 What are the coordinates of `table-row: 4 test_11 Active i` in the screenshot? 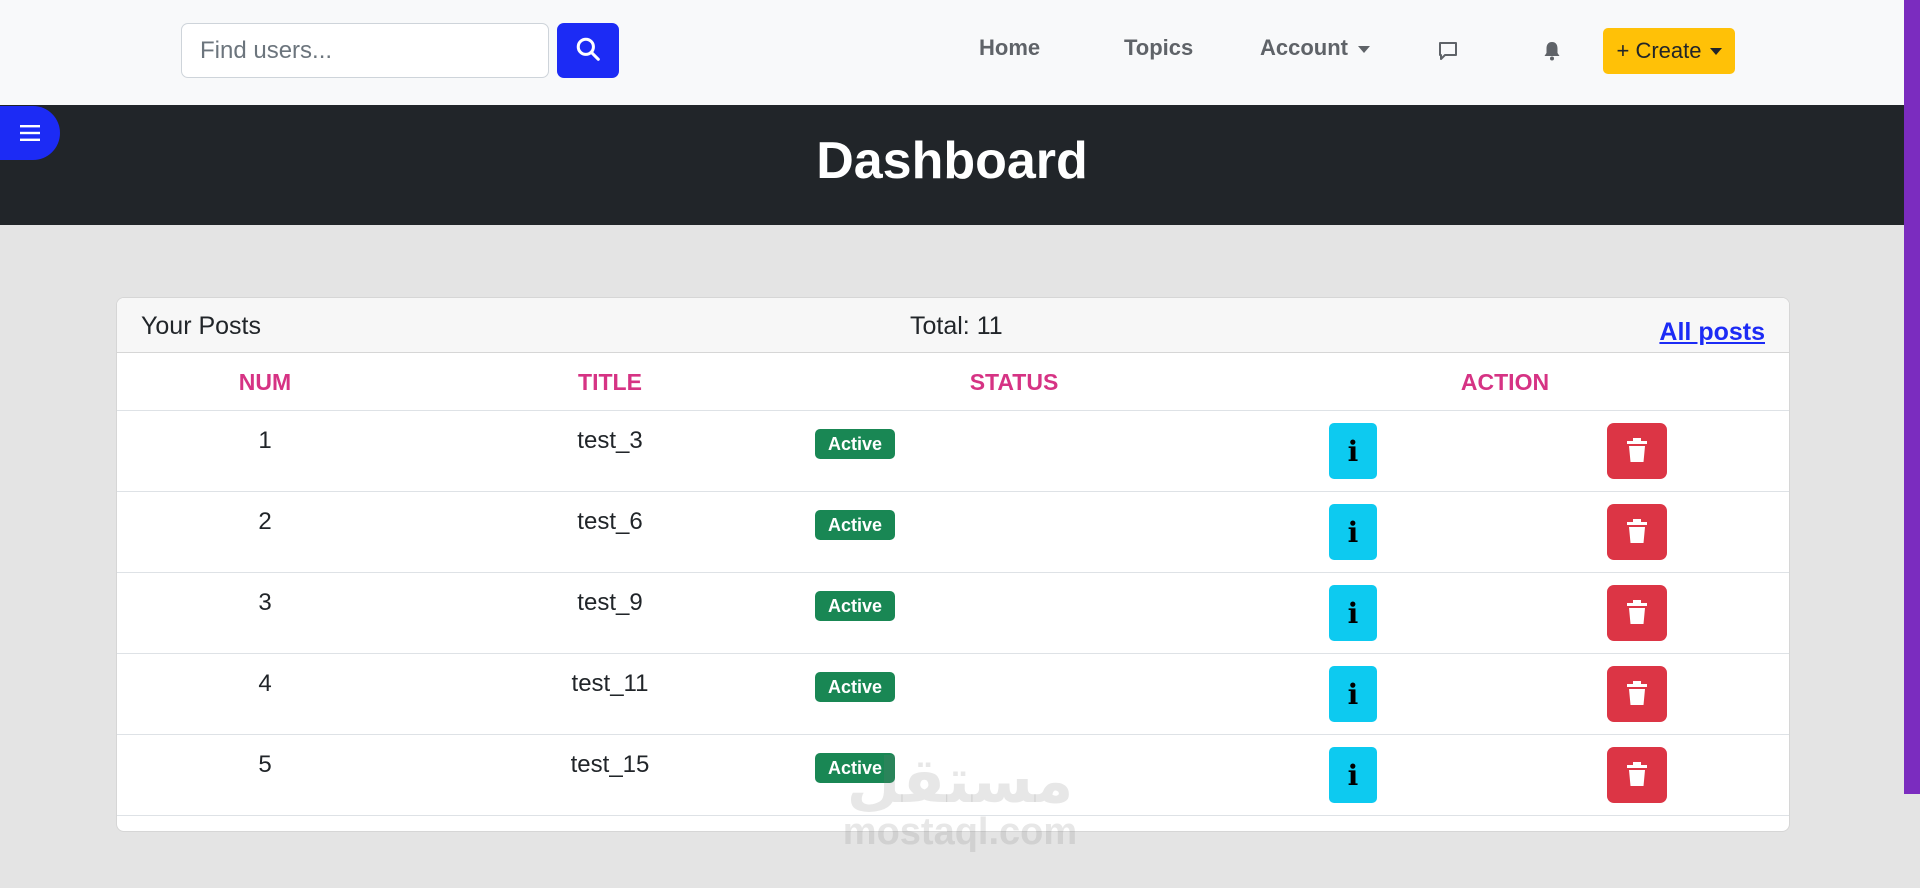 It's located at (953, 694).